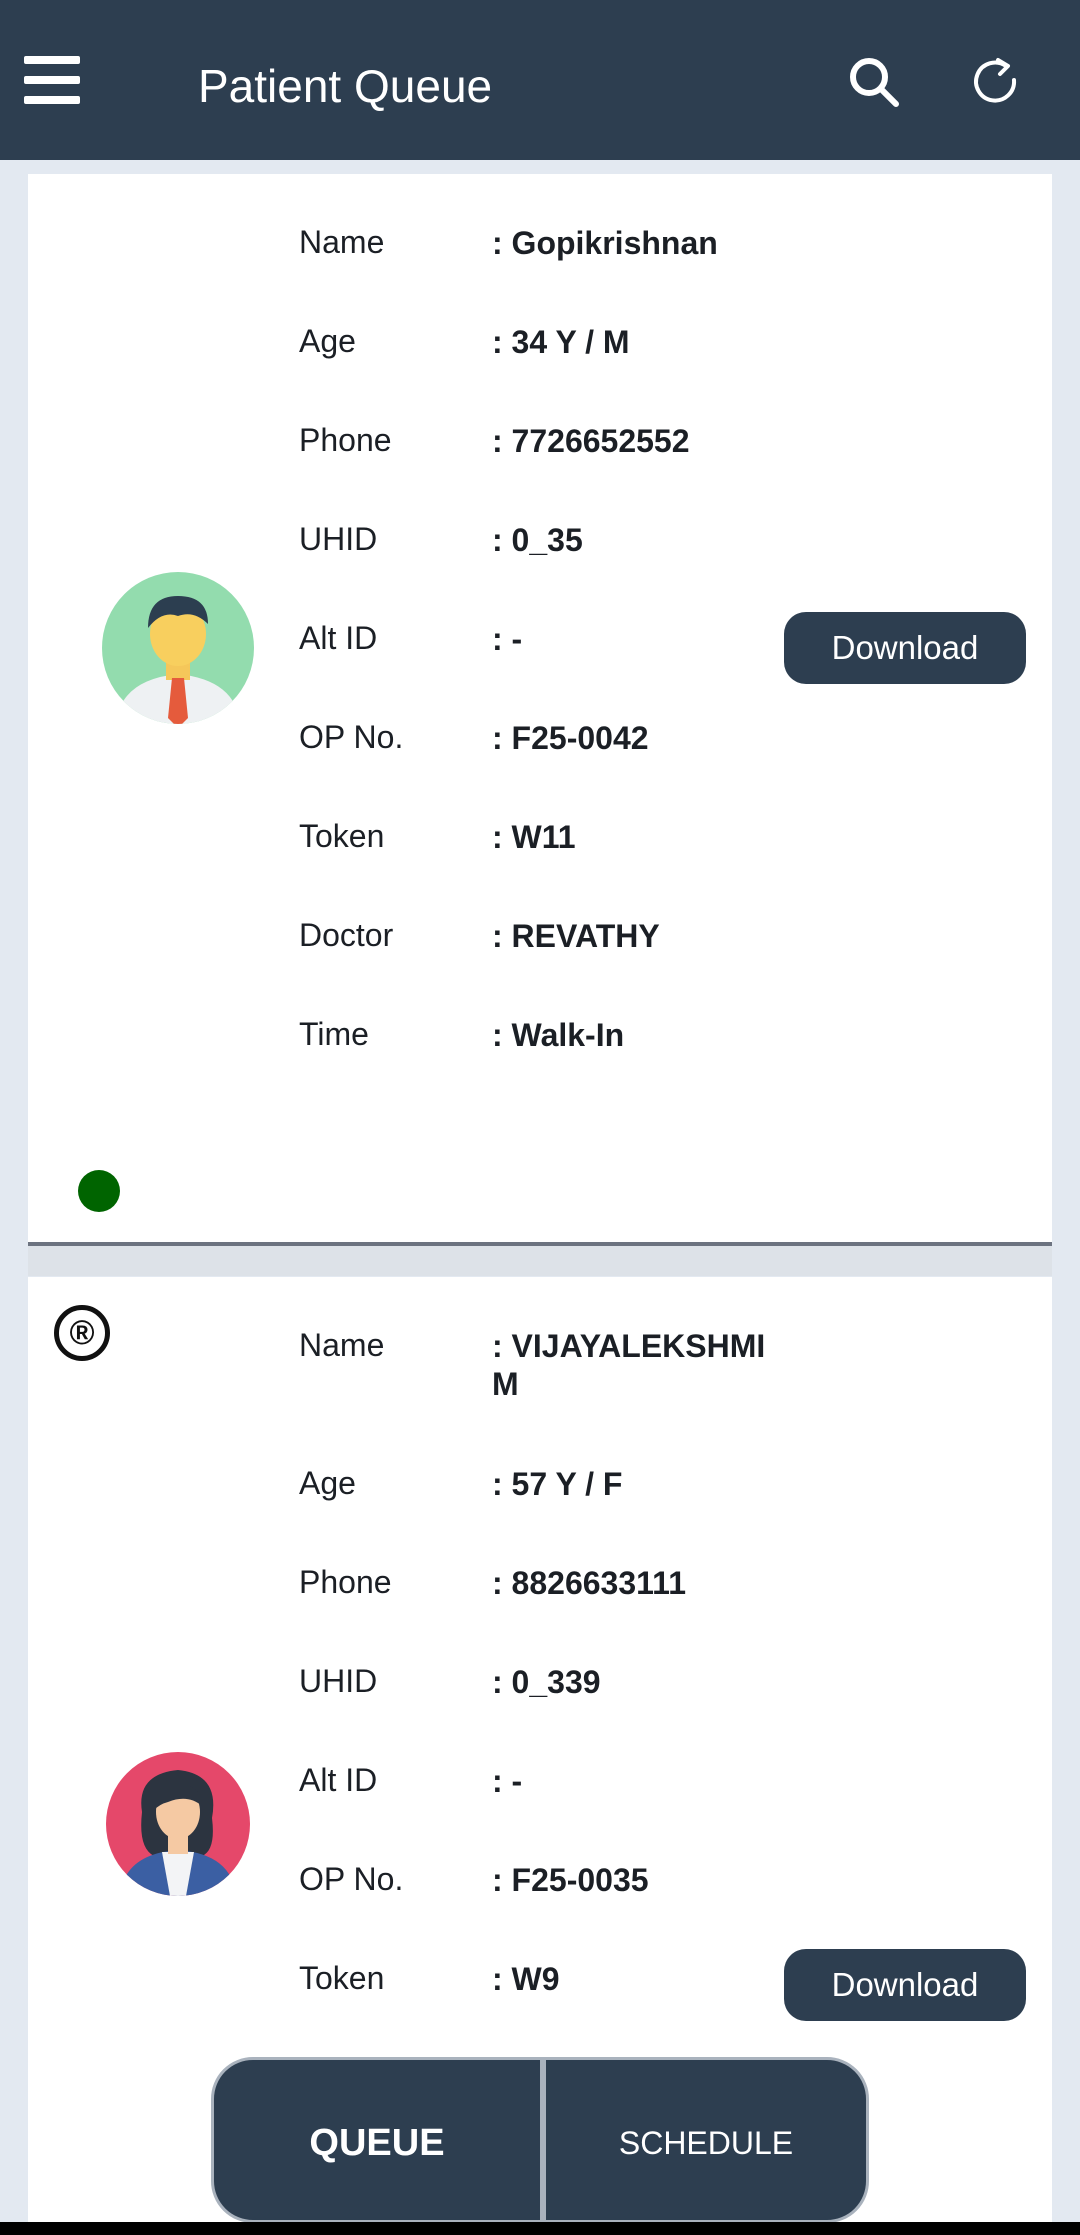 This screenshot has width=1080, height=2235. Describe the element at coordinates (534, 837) in the screenshot. I see `token-value: : W11` at that location.